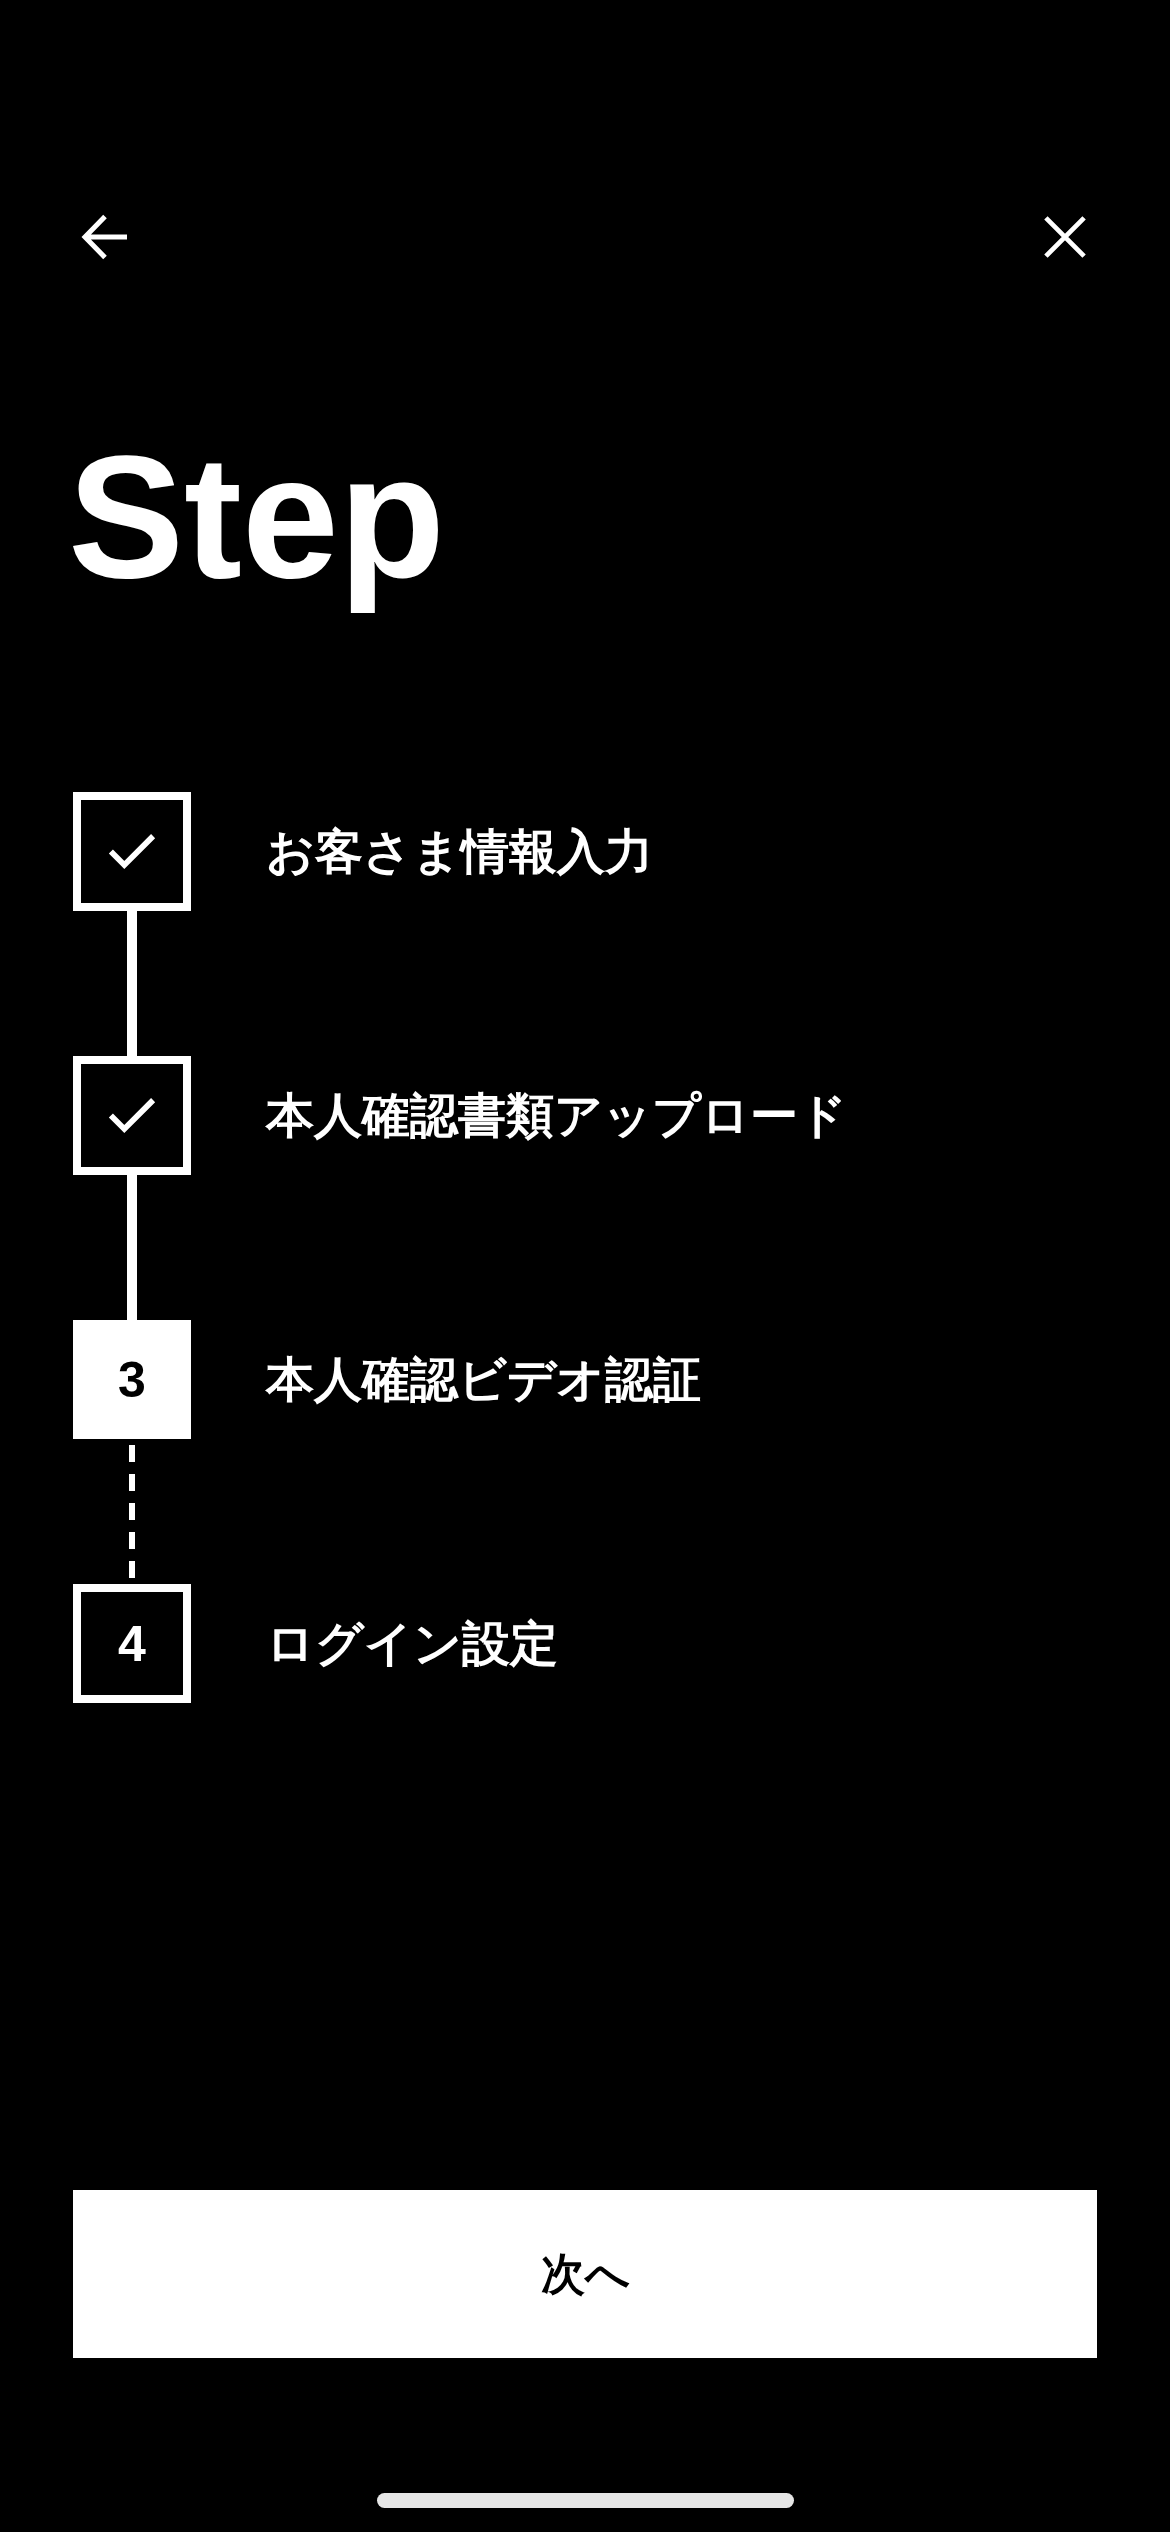 The image size is (1170, 2532). What do you see at coordinates (132, 1380) in the screenshot?
I see `step-indicator: 3` at bounding box center [132, 1380].